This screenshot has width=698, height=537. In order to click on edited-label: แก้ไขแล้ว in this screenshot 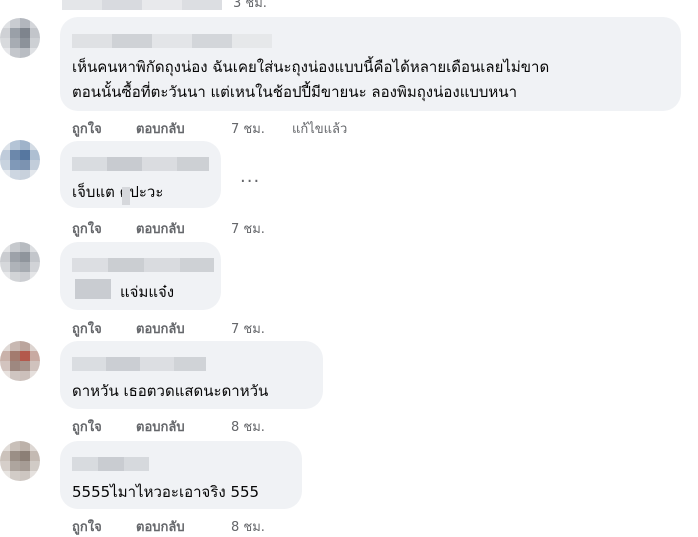, I will do `click(319, 128)`.